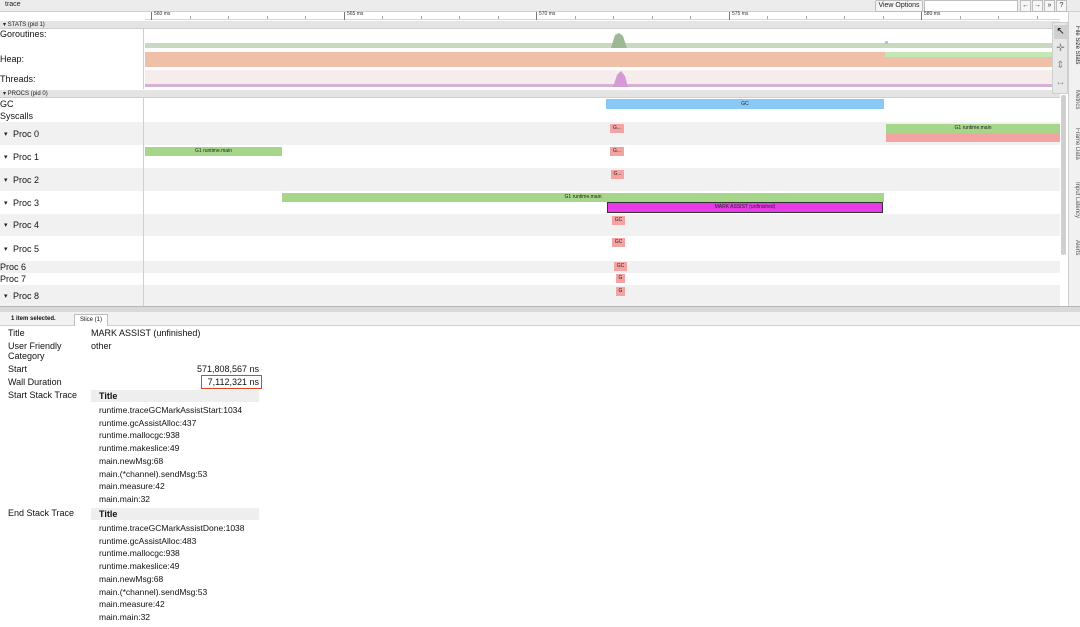 The height and width of the screenshot is (627, 1080). Describe the element at coordinates (72, 225) in the screenshot. I see `proc4-label: ▾ Proc 4` at that location.